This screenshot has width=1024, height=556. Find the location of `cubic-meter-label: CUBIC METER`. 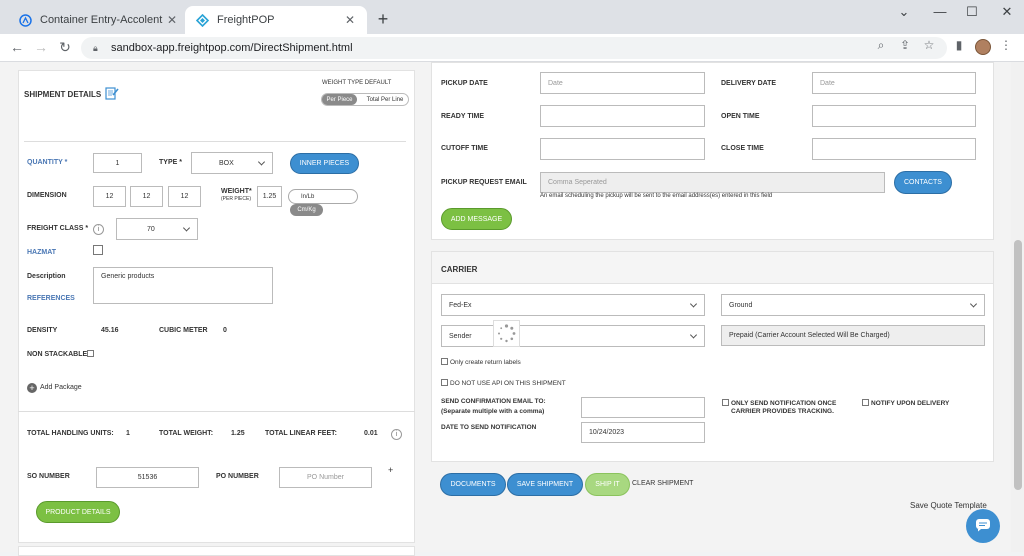

cubic-meter-label: CUBIC METER is located at coordinates (183, 330).